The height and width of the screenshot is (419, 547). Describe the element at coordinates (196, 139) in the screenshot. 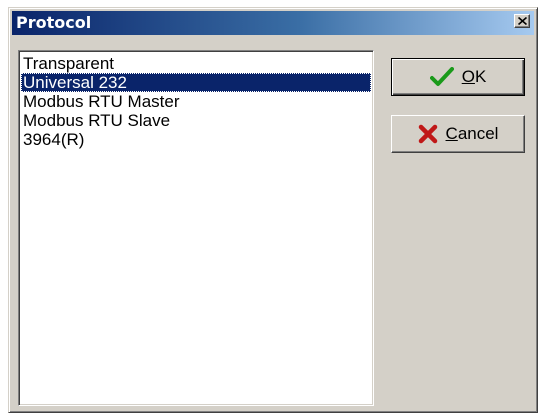

I see `list-item-3964r: 3964(R)` at that location.